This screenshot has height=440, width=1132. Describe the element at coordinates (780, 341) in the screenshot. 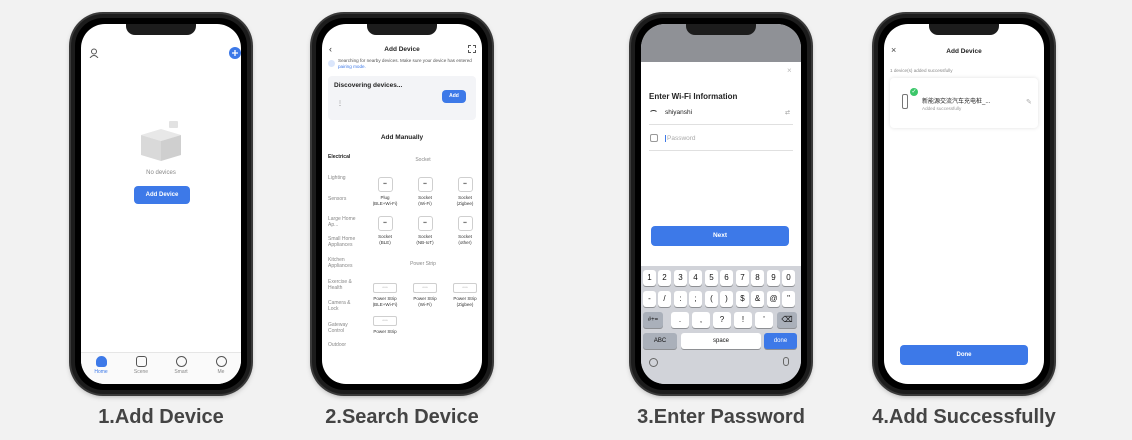

I see `key-done: done` at that location.